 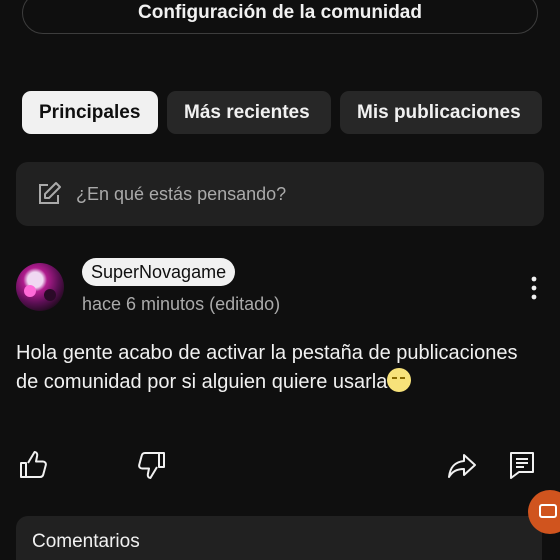 I want to click on post-timestamp: hace 6 minutos (editado), so click(x=181, y=304).